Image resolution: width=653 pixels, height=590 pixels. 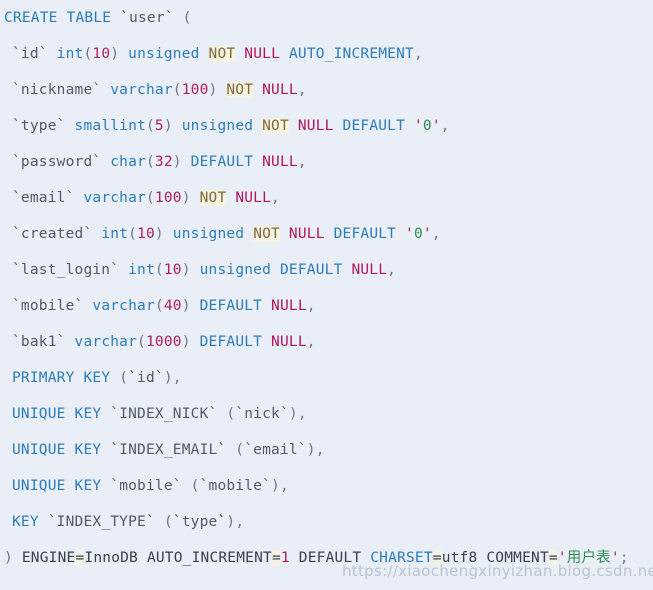 I want to click on token: `bak1`, so click(x=39, y=342).